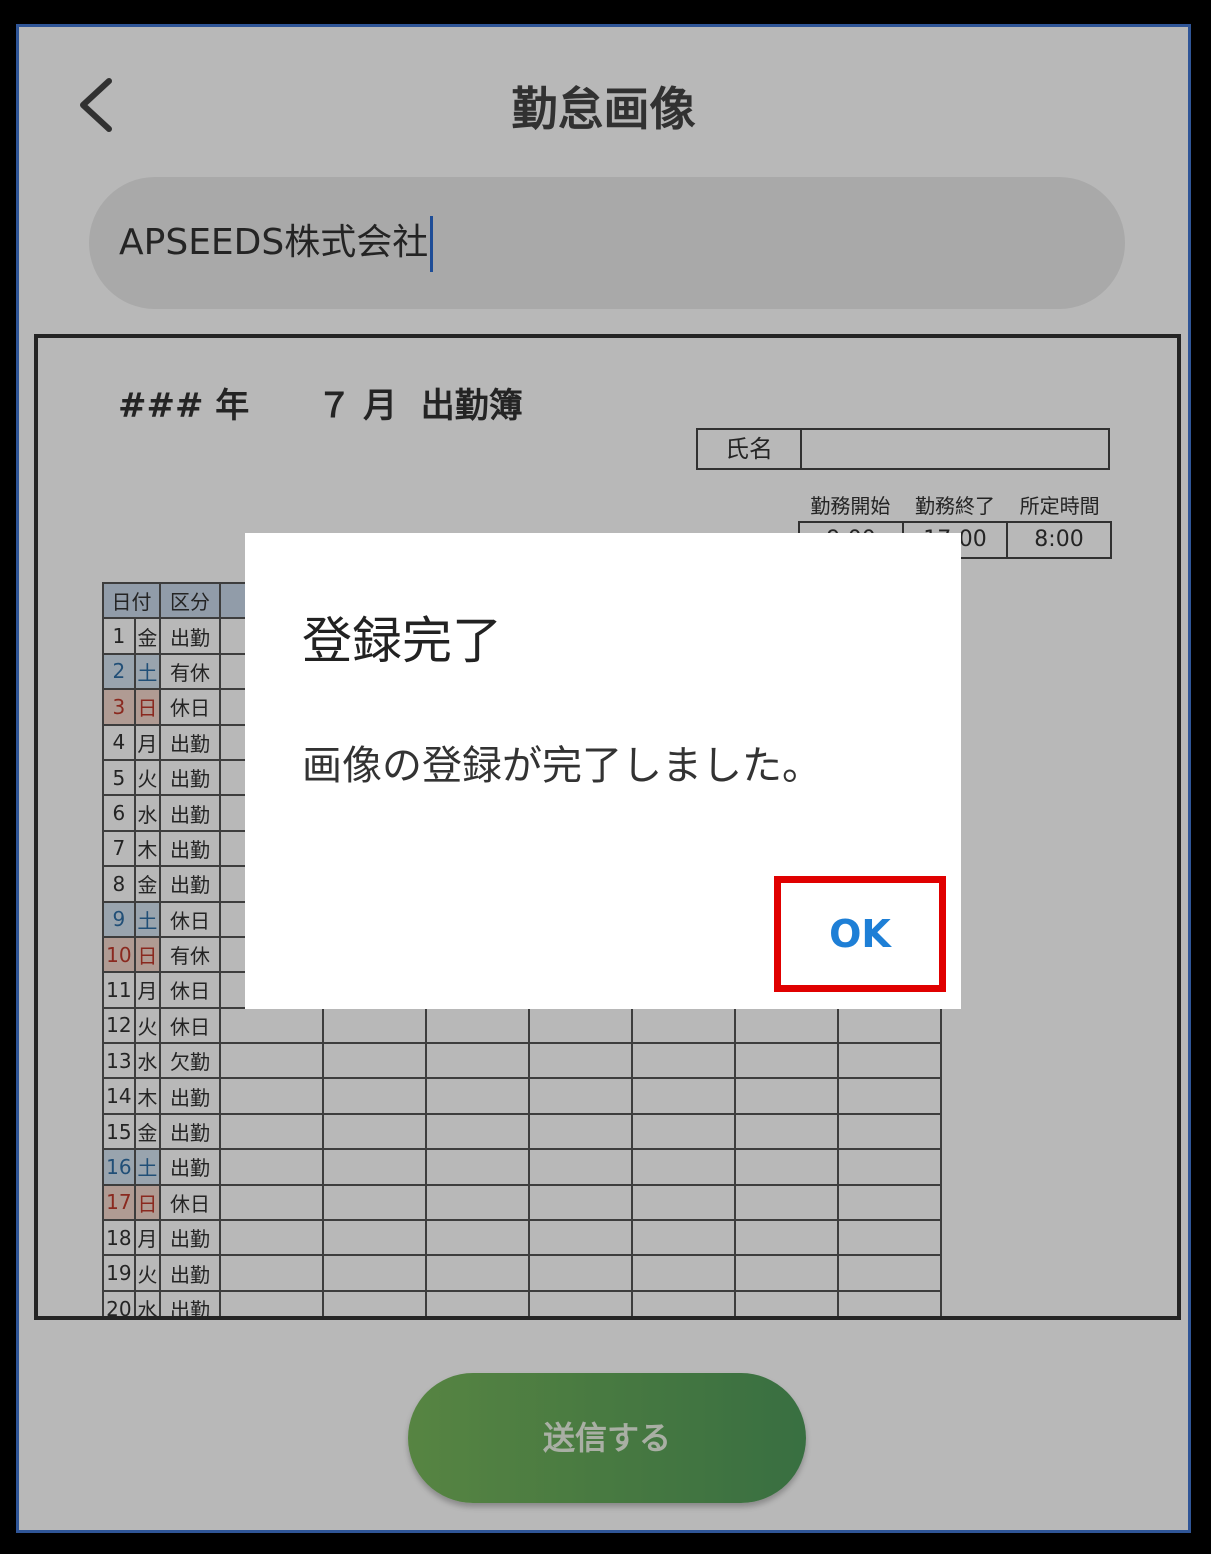 Image resolution: width=1211 pixels, height=1554 pixels. I want to click on ok-button: OK, so click(860, 934).